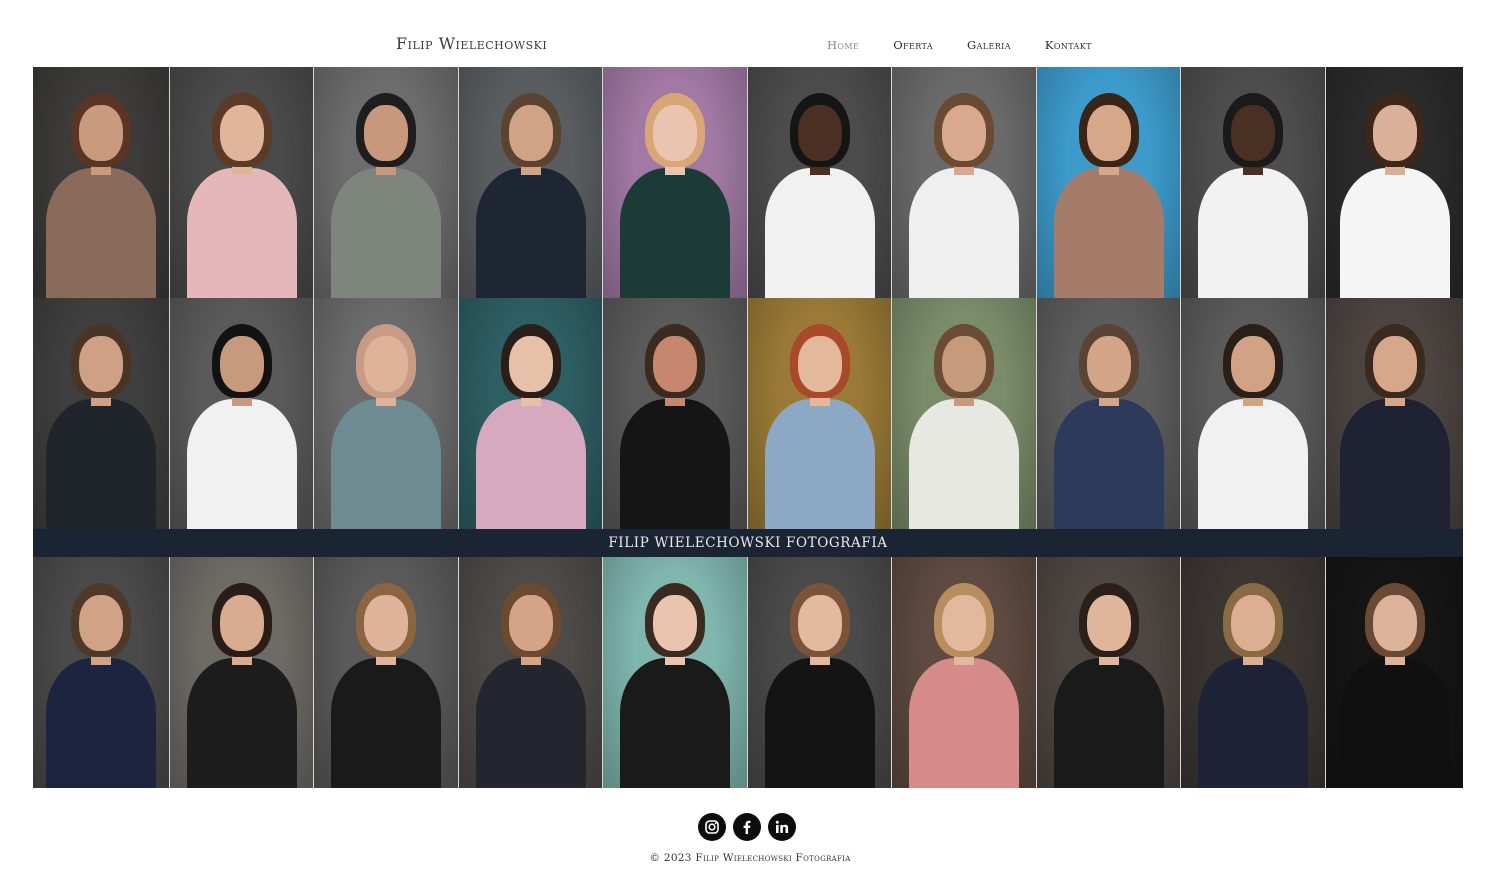 The image size is (1500, 889). Describe the element at coordinates (959, 45) in the screenshot. I see `main-nav: Home Oferta Galeria Kontakt` at that location.